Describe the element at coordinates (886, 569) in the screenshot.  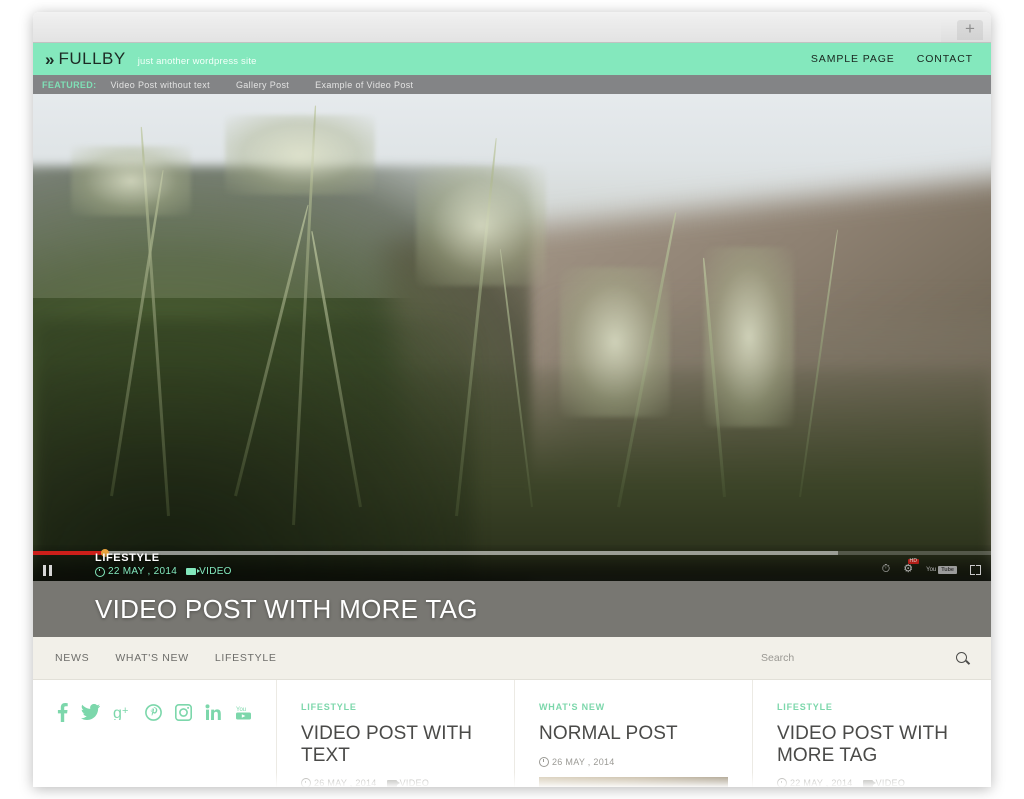
I see `watch-later-icon: ⏱` at that location.